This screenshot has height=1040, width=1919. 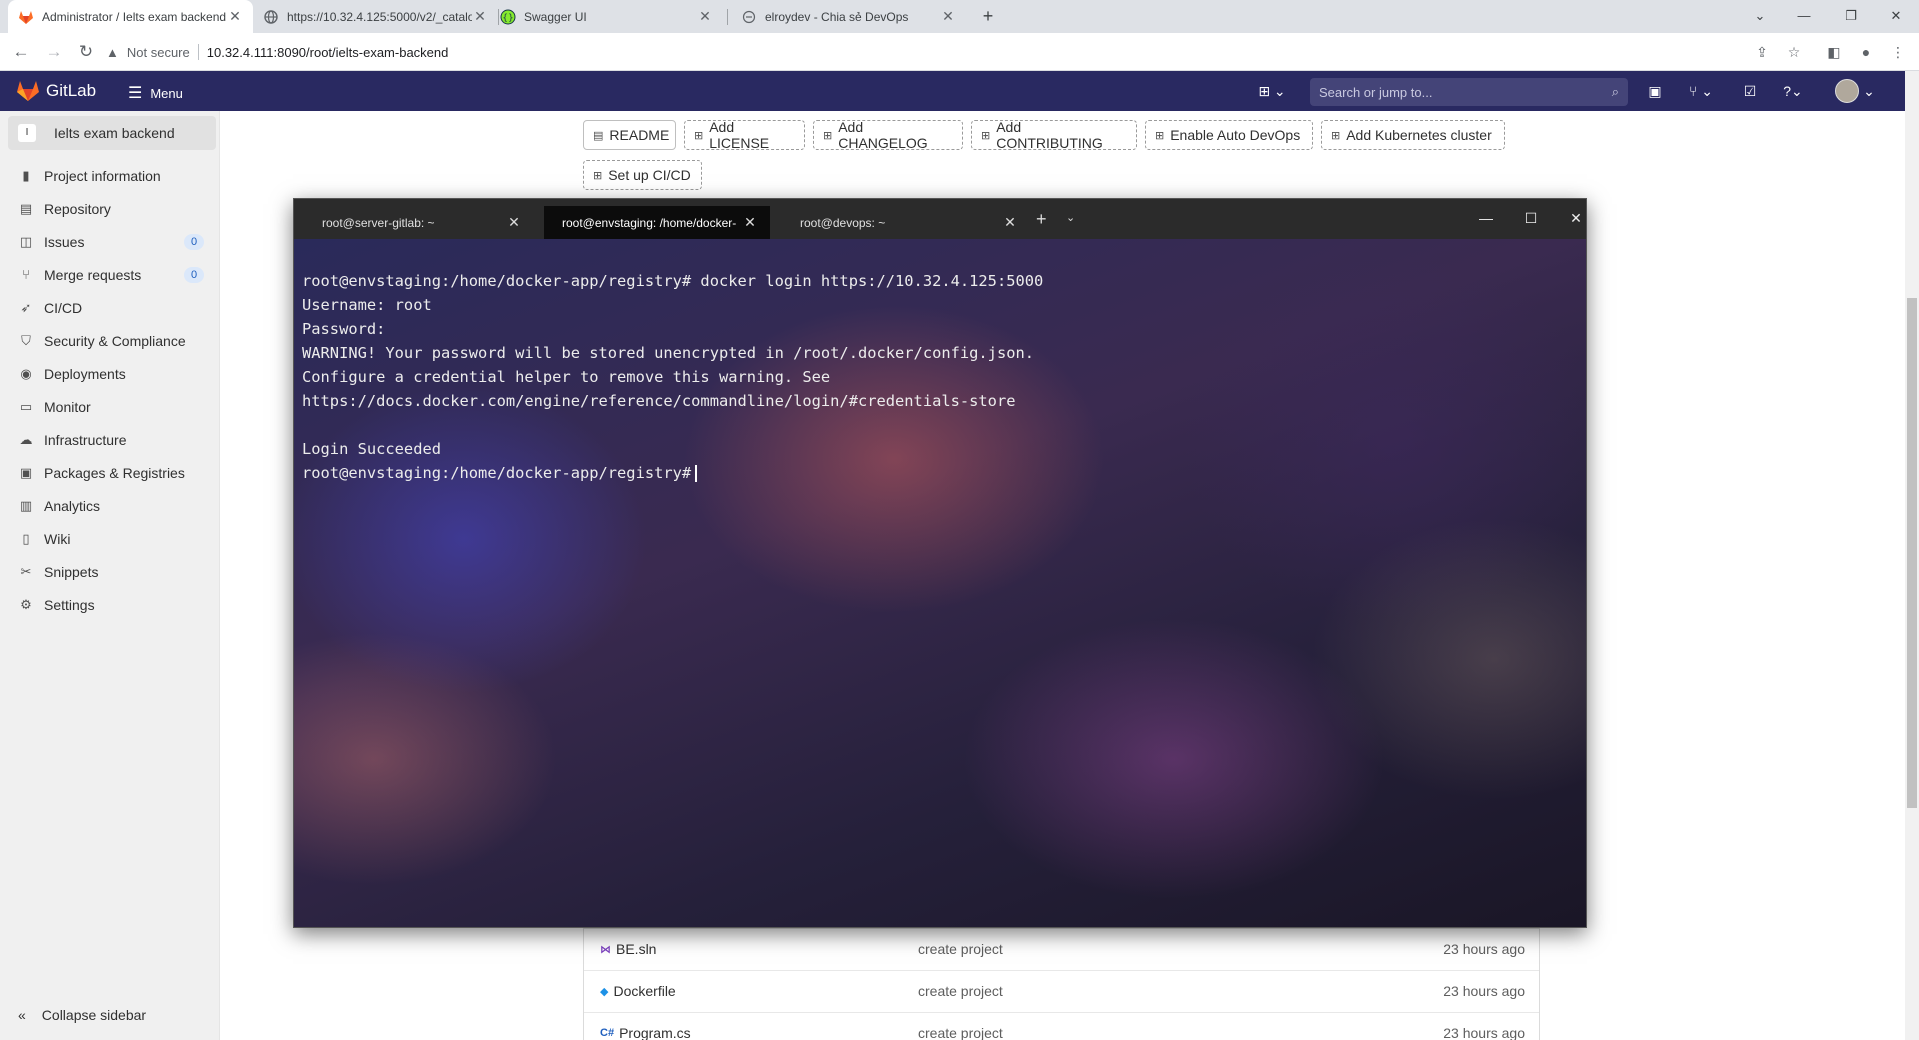 What do you see at coordinates (848, 16) in the screenshot?
I see `browser-tab-elroydev: elroydev - Chia sẻ DevOps ✕` at bounding box center [848, 16].